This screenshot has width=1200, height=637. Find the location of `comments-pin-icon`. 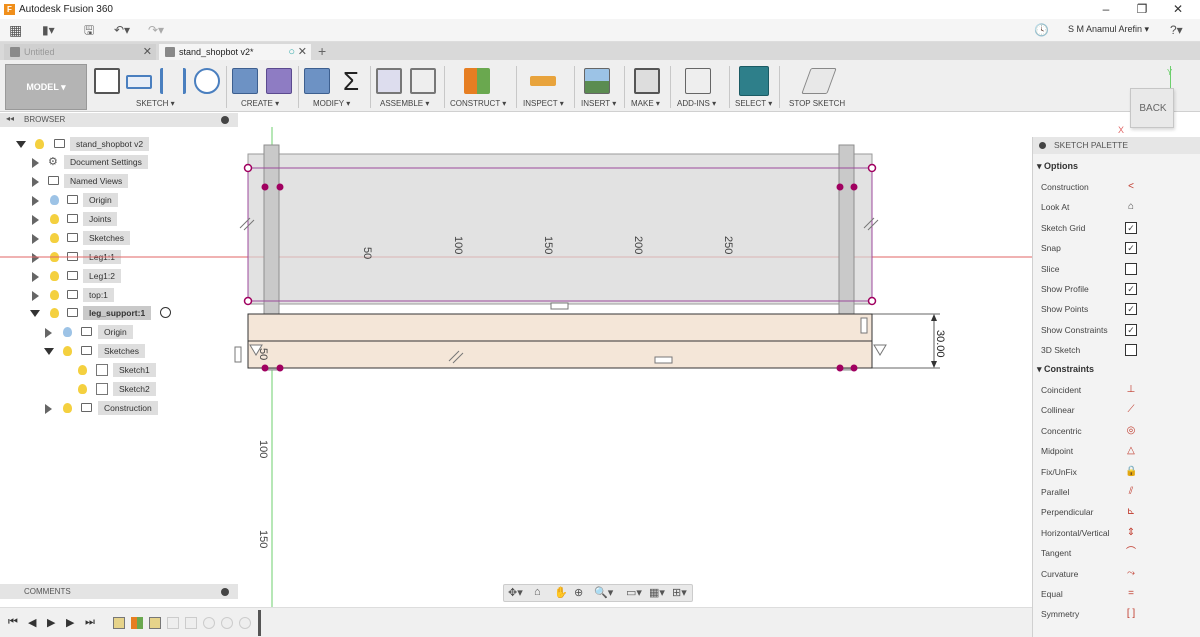

comments-pin-icon is located at coordinates (225, 592).